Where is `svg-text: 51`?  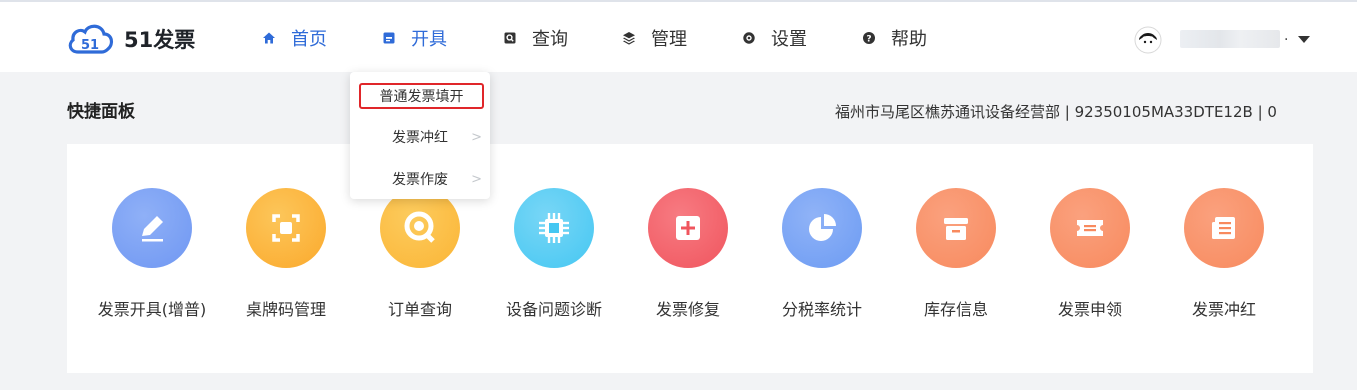 svg-text: 51 is located at coordinates (90, 45).